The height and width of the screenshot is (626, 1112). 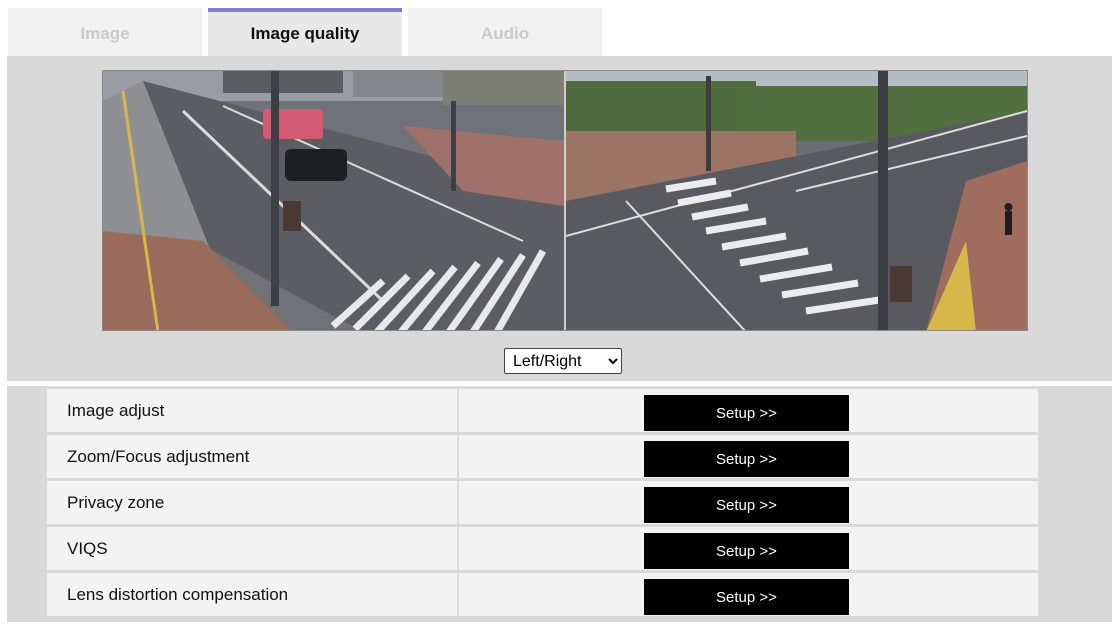 I want to click on tab-image-label: Image, so click(x=105, y=33).